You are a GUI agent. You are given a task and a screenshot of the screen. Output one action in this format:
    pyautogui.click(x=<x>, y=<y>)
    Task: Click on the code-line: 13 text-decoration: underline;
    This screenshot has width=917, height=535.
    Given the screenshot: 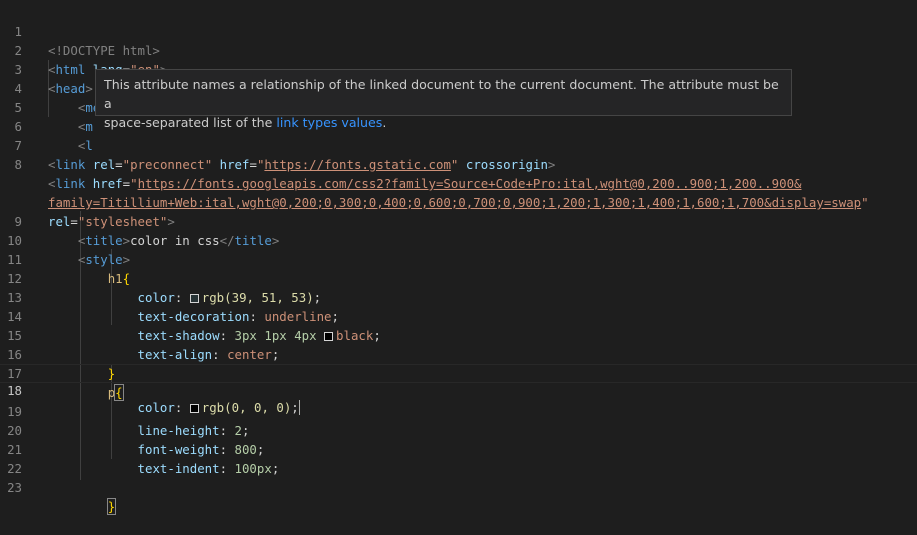 What is the action you would take?
    pyautogui.click(x=458, y=296)
    